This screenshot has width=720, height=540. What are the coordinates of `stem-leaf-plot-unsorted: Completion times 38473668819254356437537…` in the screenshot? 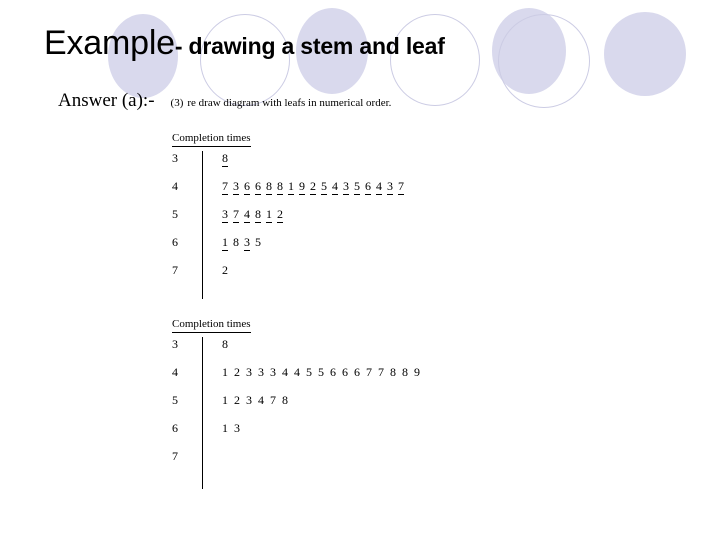 It's located at (290, 213).